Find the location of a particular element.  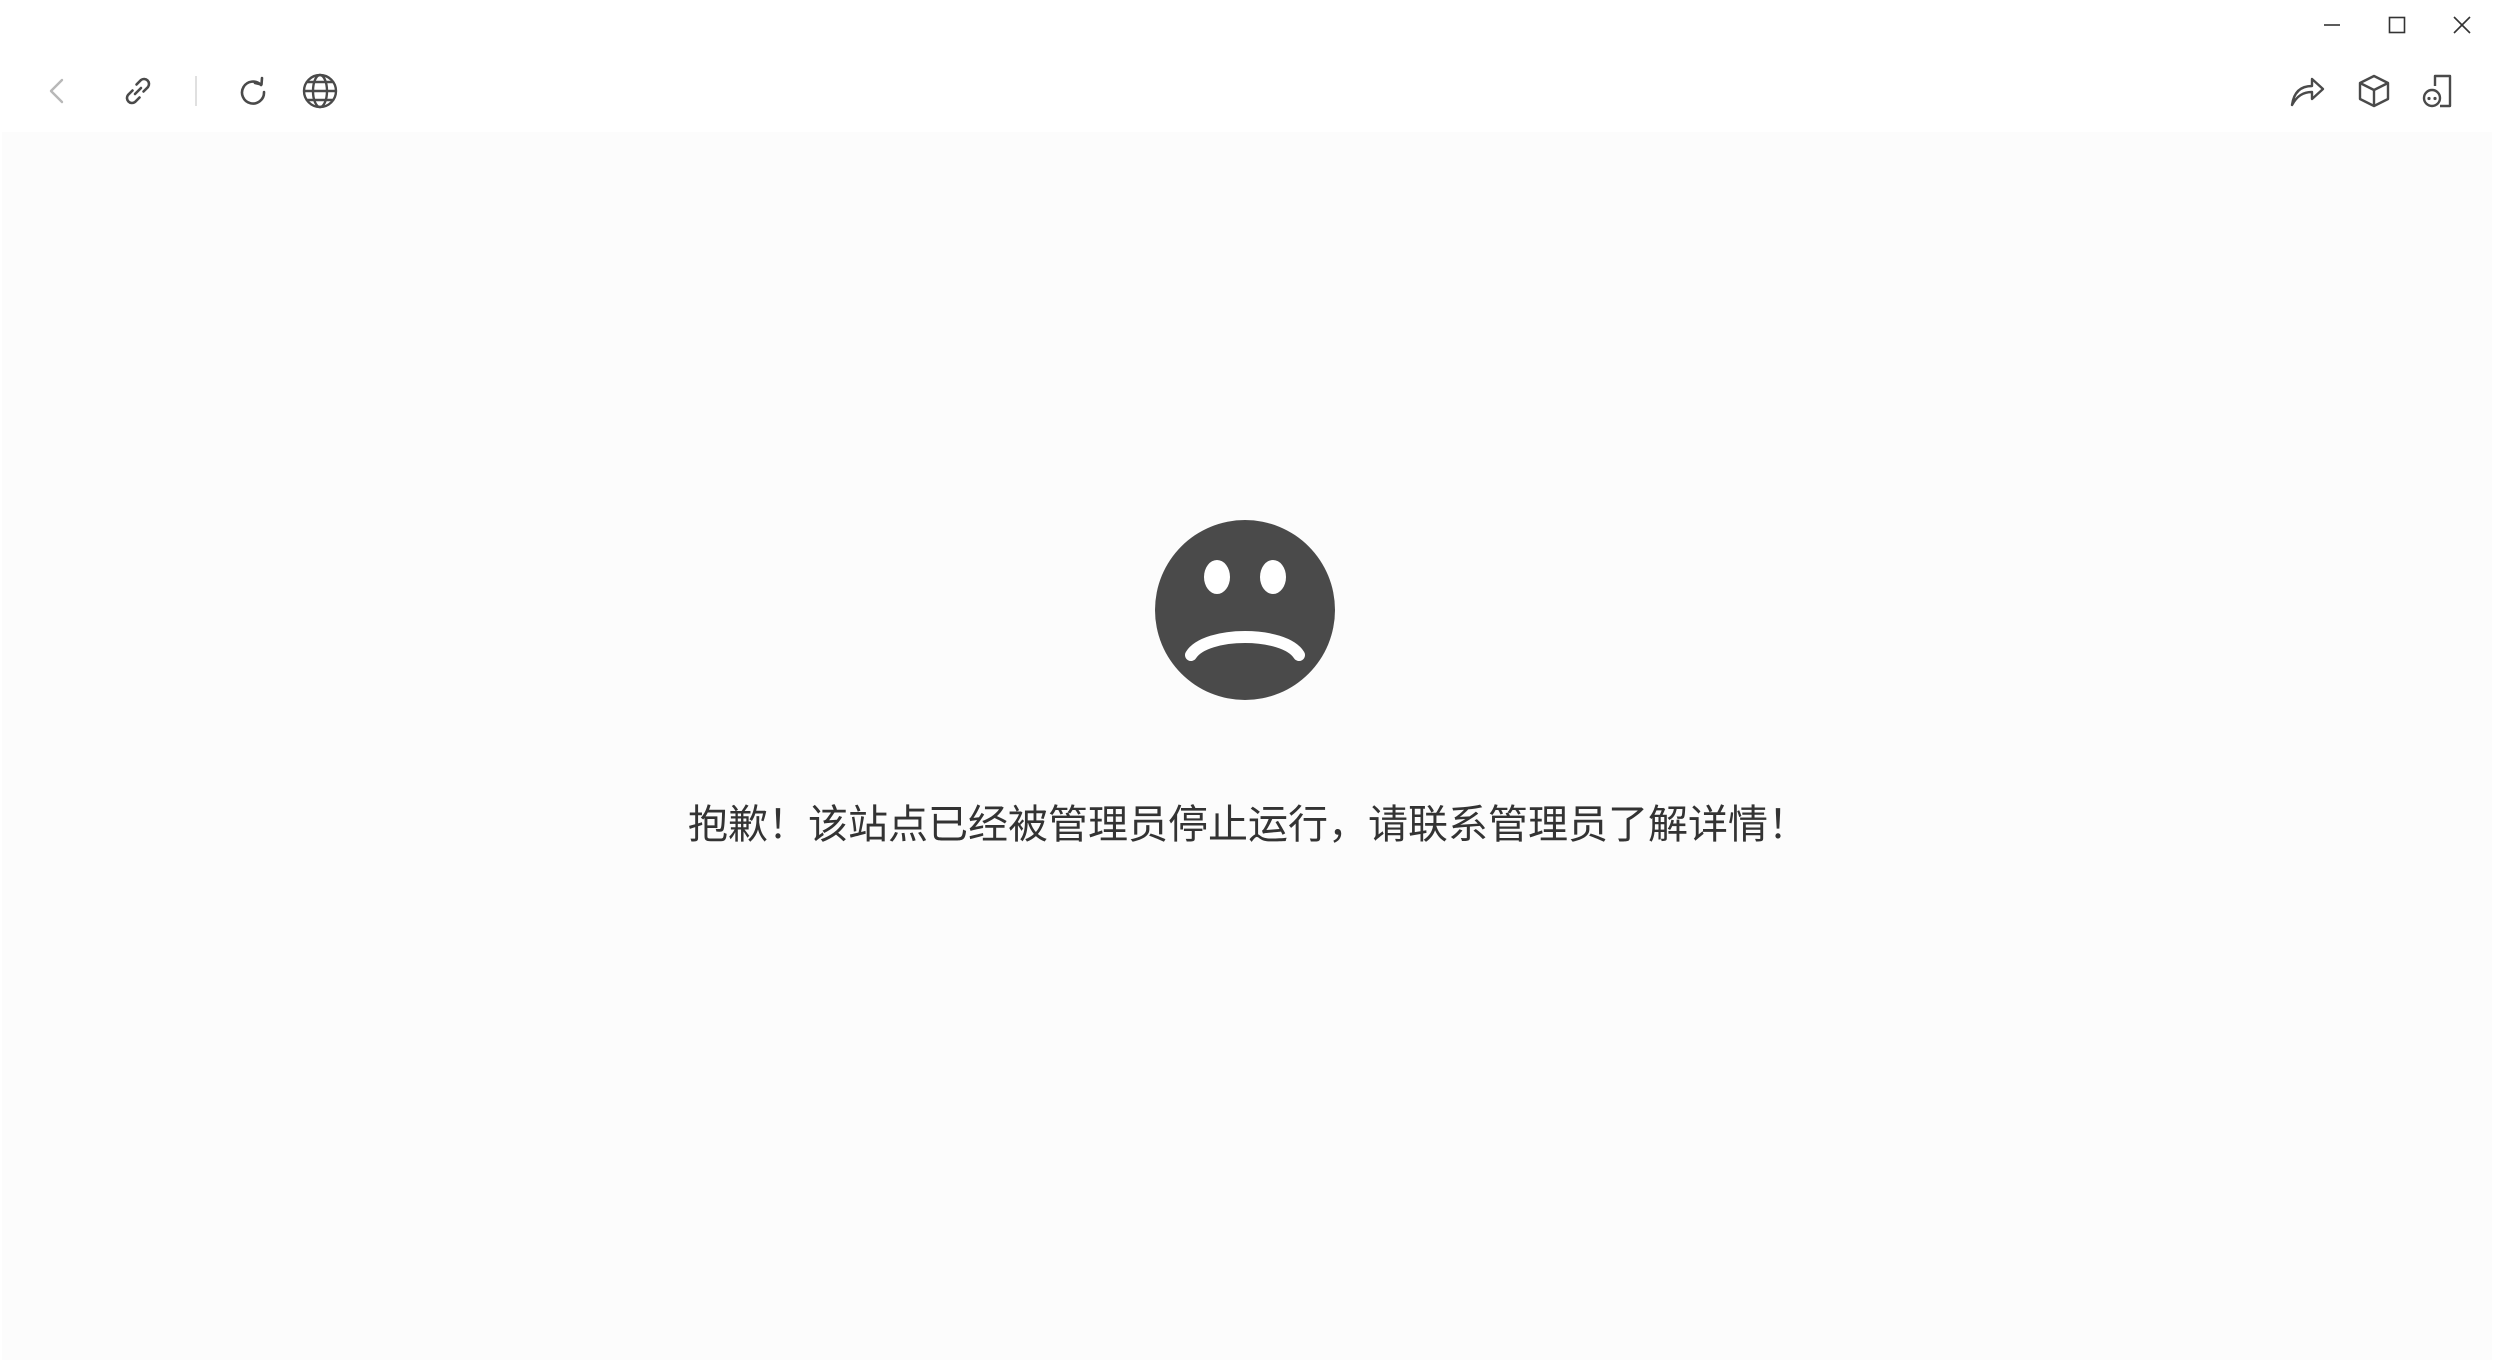

device-button is located at coordinates (2438, 91).